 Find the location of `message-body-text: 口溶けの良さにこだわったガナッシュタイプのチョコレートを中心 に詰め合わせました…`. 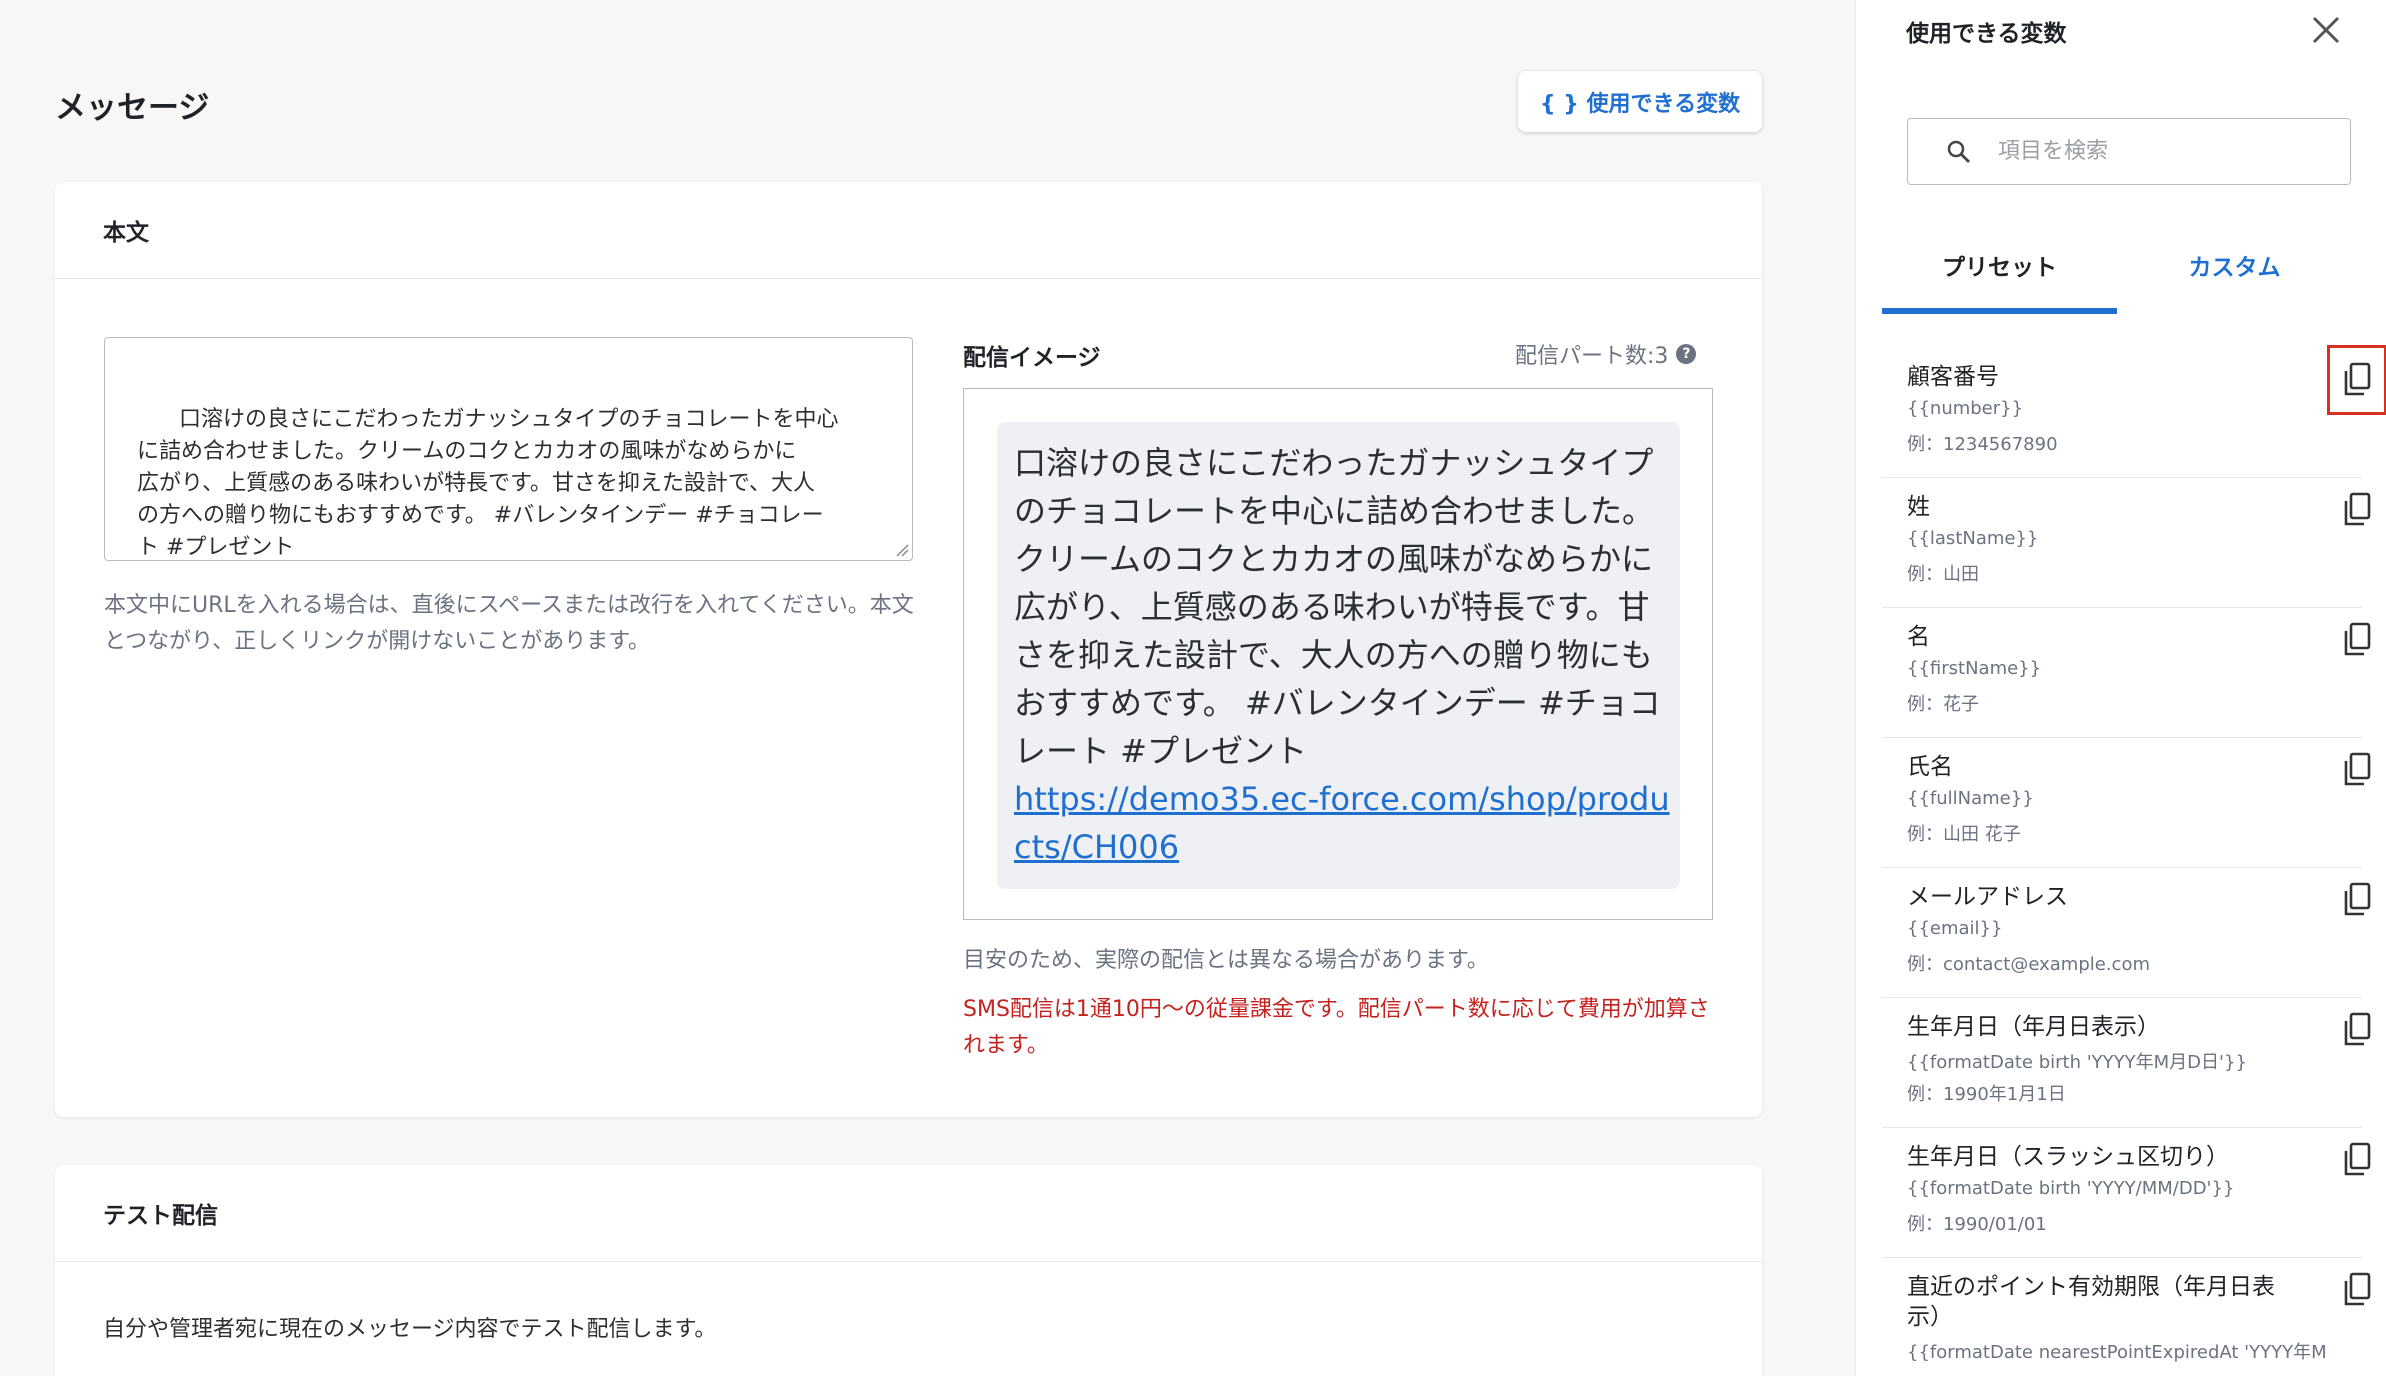

message-body-text: 口溶けの良さにこだわったガナッシュタイプのチョコレートを中心 に詰め合わせました… is located at coordinates (488, 483).